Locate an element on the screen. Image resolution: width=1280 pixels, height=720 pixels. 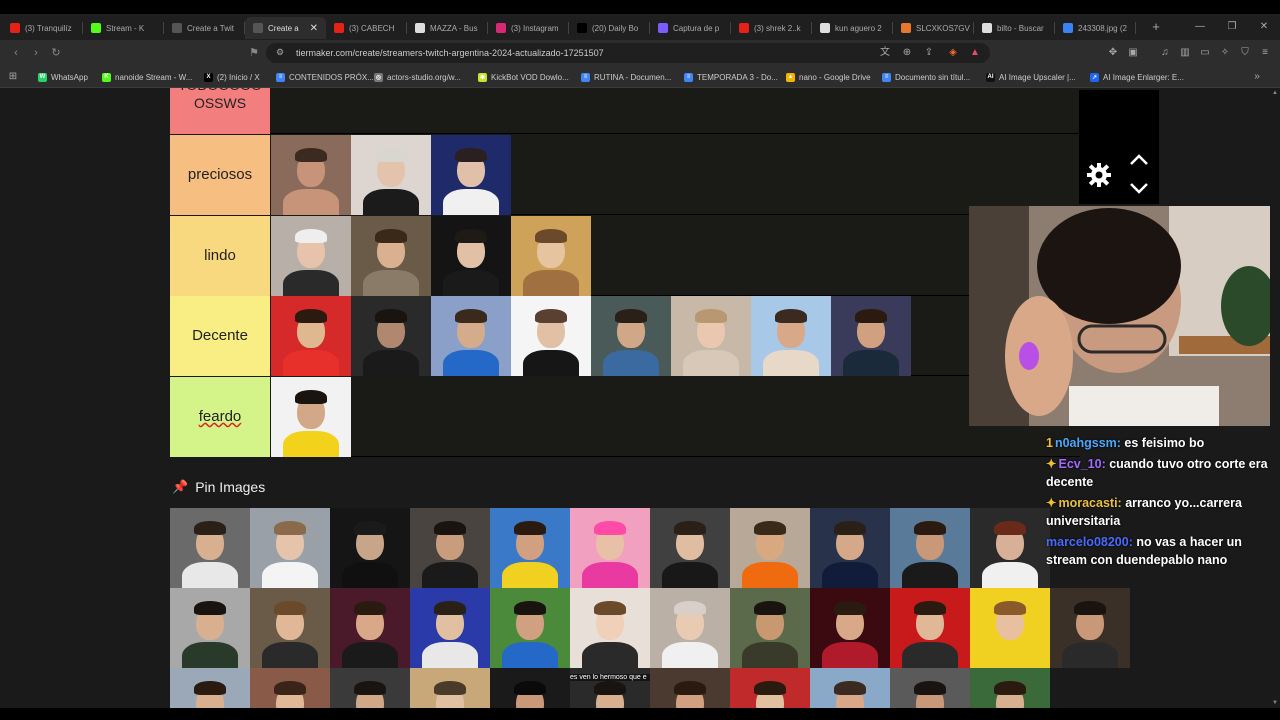
close-tab-icon: ✕ is located at coordinates (314, 28).